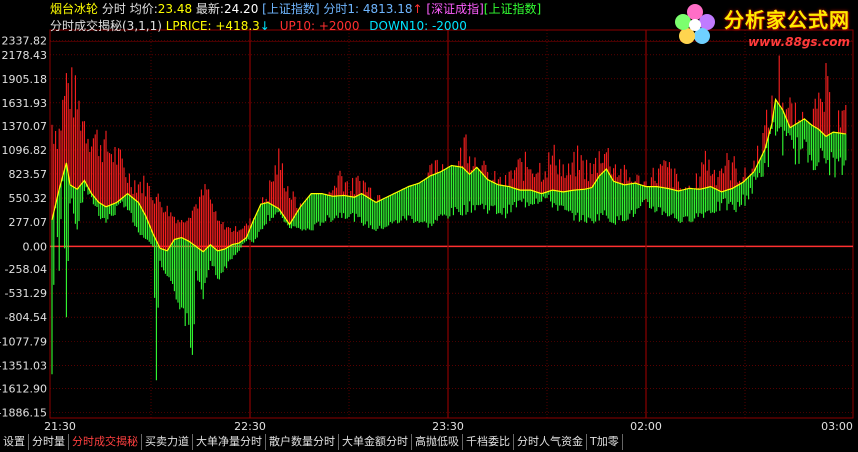 The height and width of the screenshot is (452, 858). Describe the element at coordinates (837, 426) in the screenshot. I see `x-tick-label: 03:00` at that location.